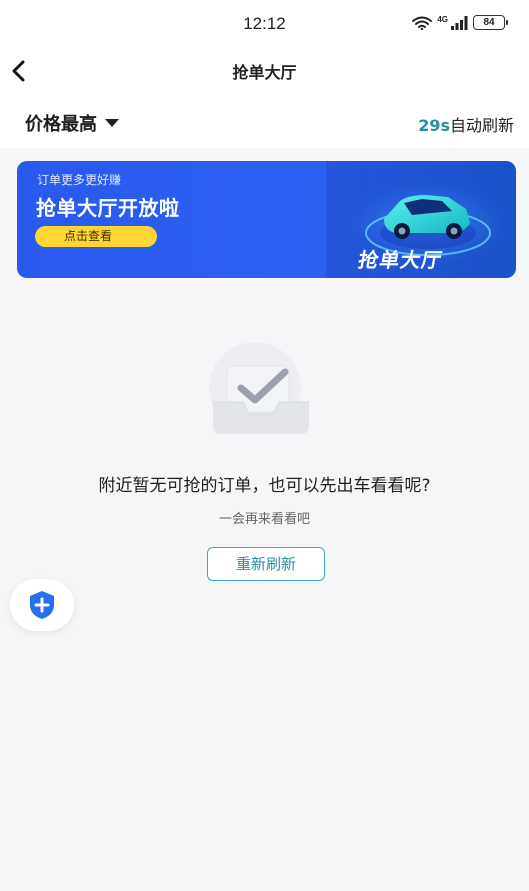  I want to click on status-bar: 12:12 4G 84, so click(264, 24).